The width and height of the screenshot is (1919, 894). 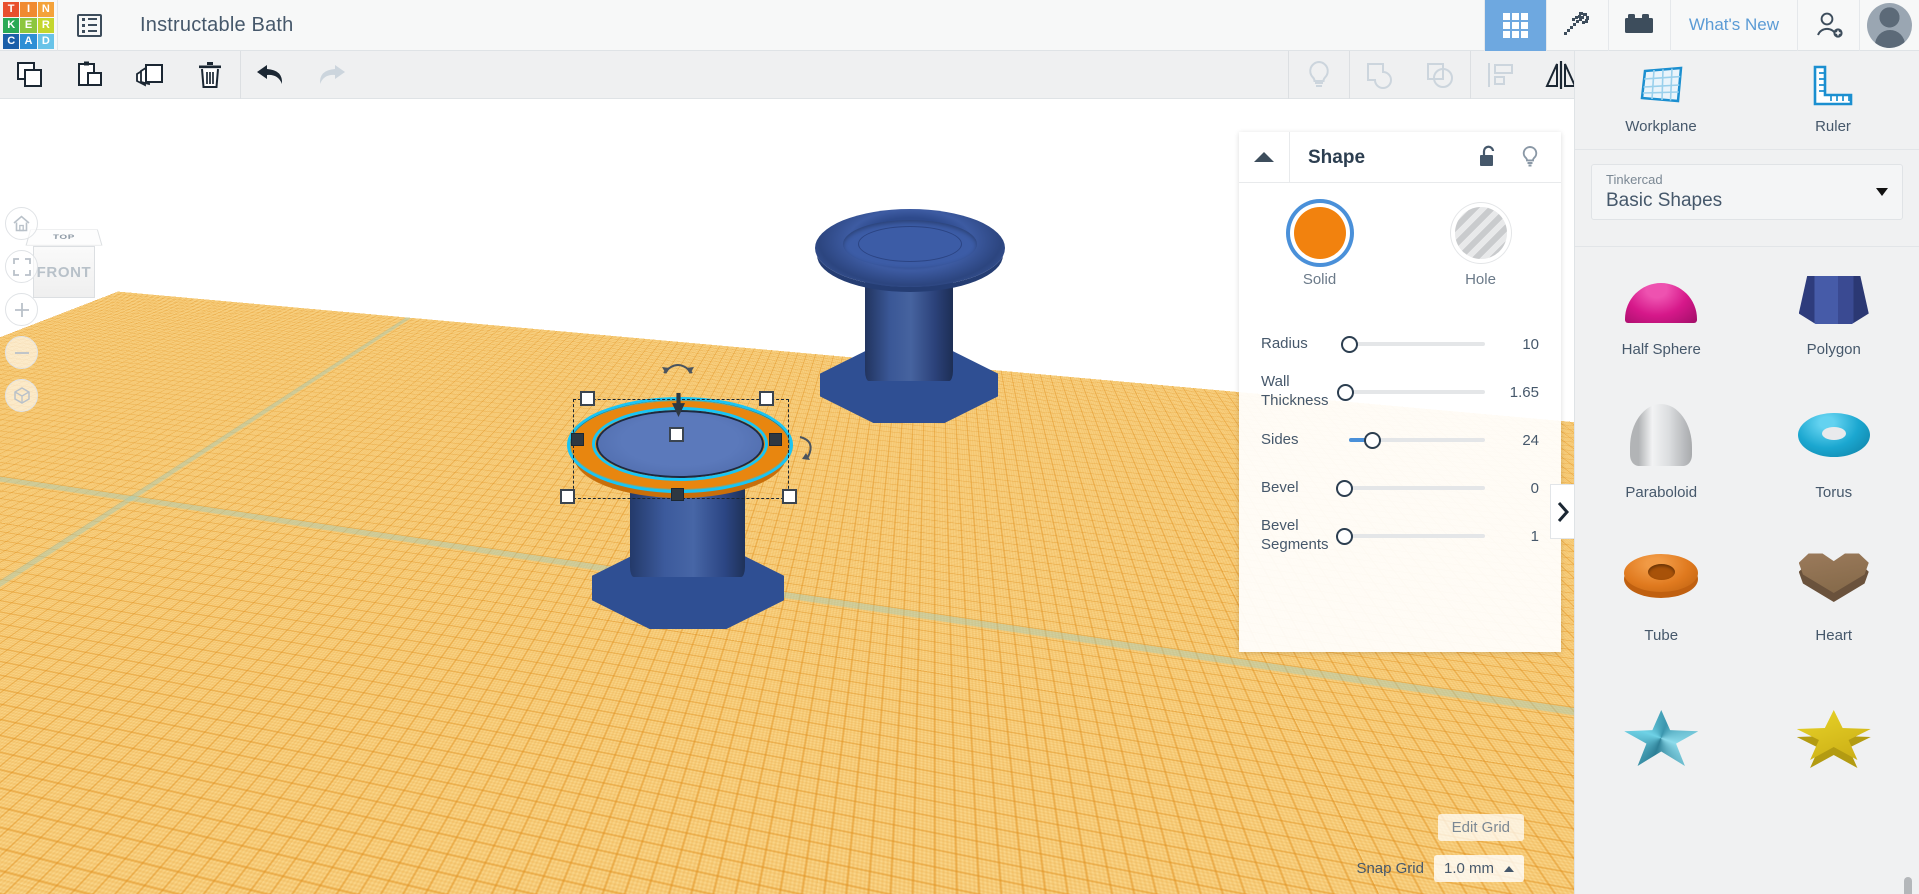 I want to click on inspector-collapse-button, so click(x=1264, y=157).